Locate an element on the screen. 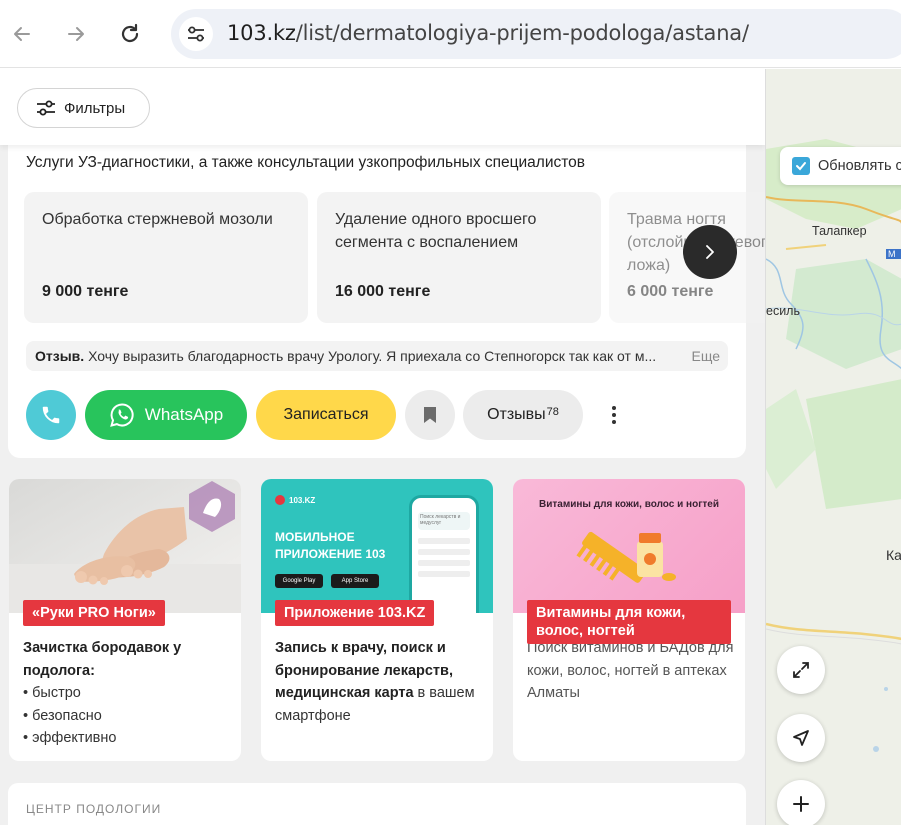  app-headline-line: ПРИЛОЖЕНИЕ 103 is located at coordinates (330, 554).